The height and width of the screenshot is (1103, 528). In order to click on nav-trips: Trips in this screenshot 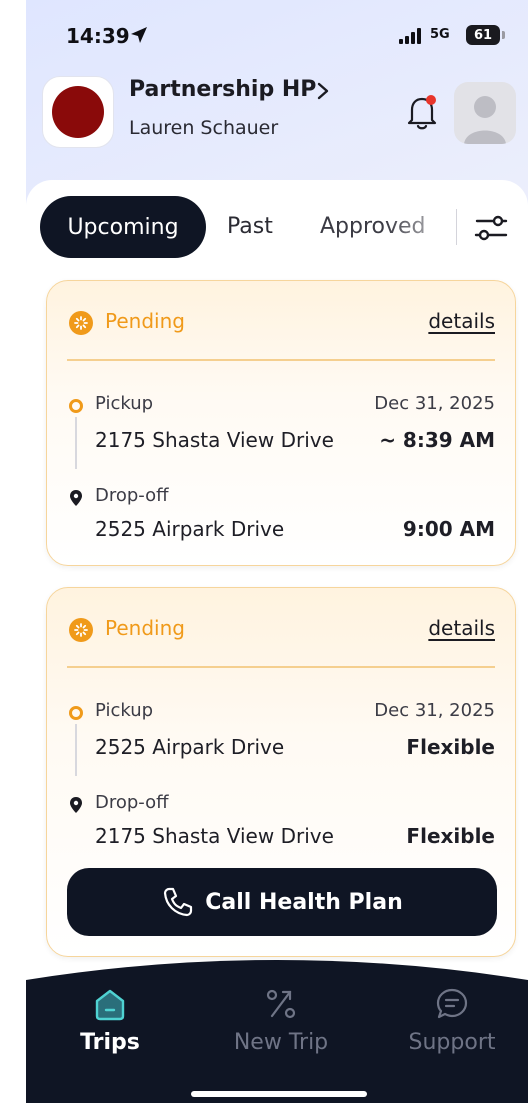, I will do `click(110, 1020)`.